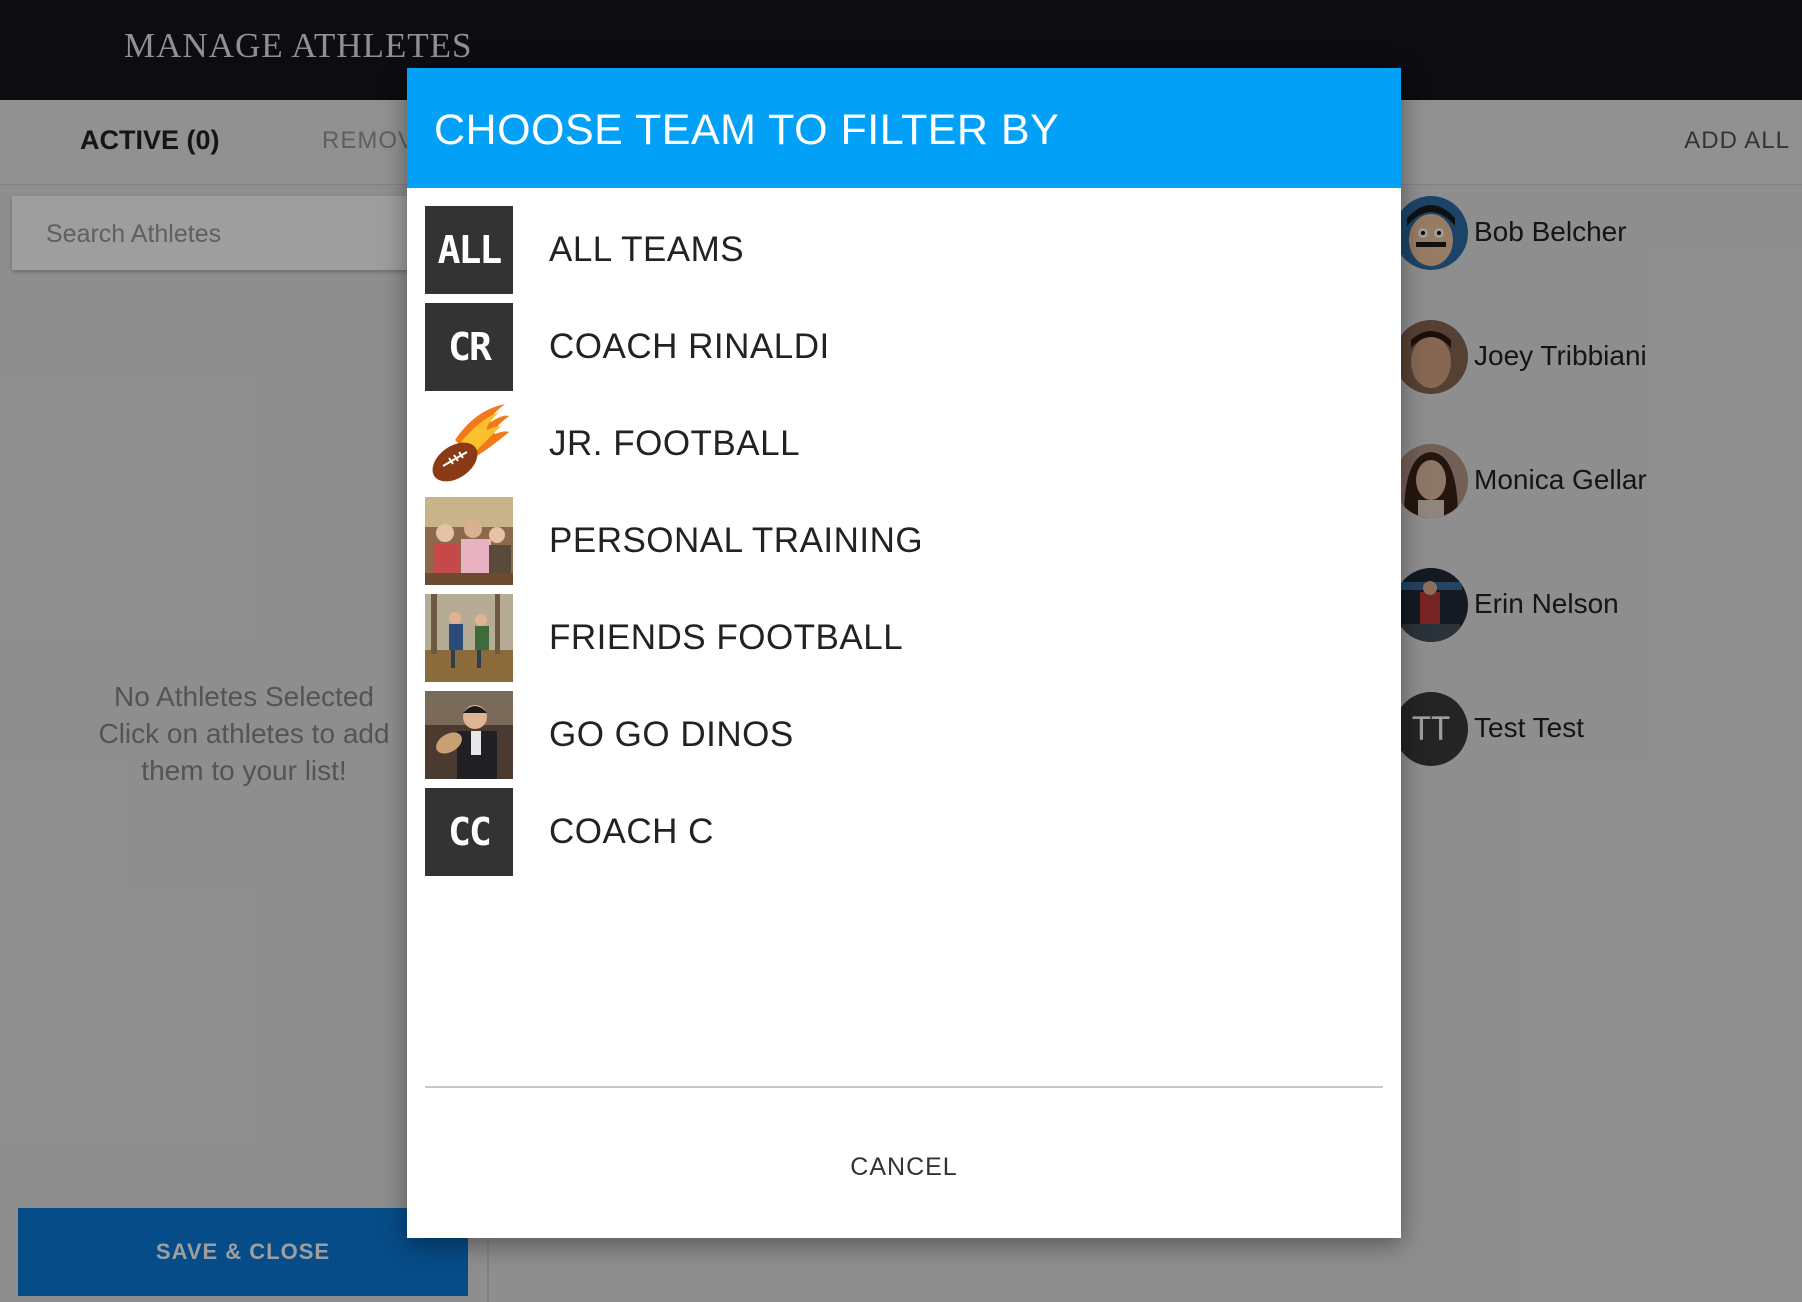  Describe the element at coordinates (747, 130) in the screenshot. I see `dialog-title: CHOOSE TEAM TO FILTER BY` at that location.